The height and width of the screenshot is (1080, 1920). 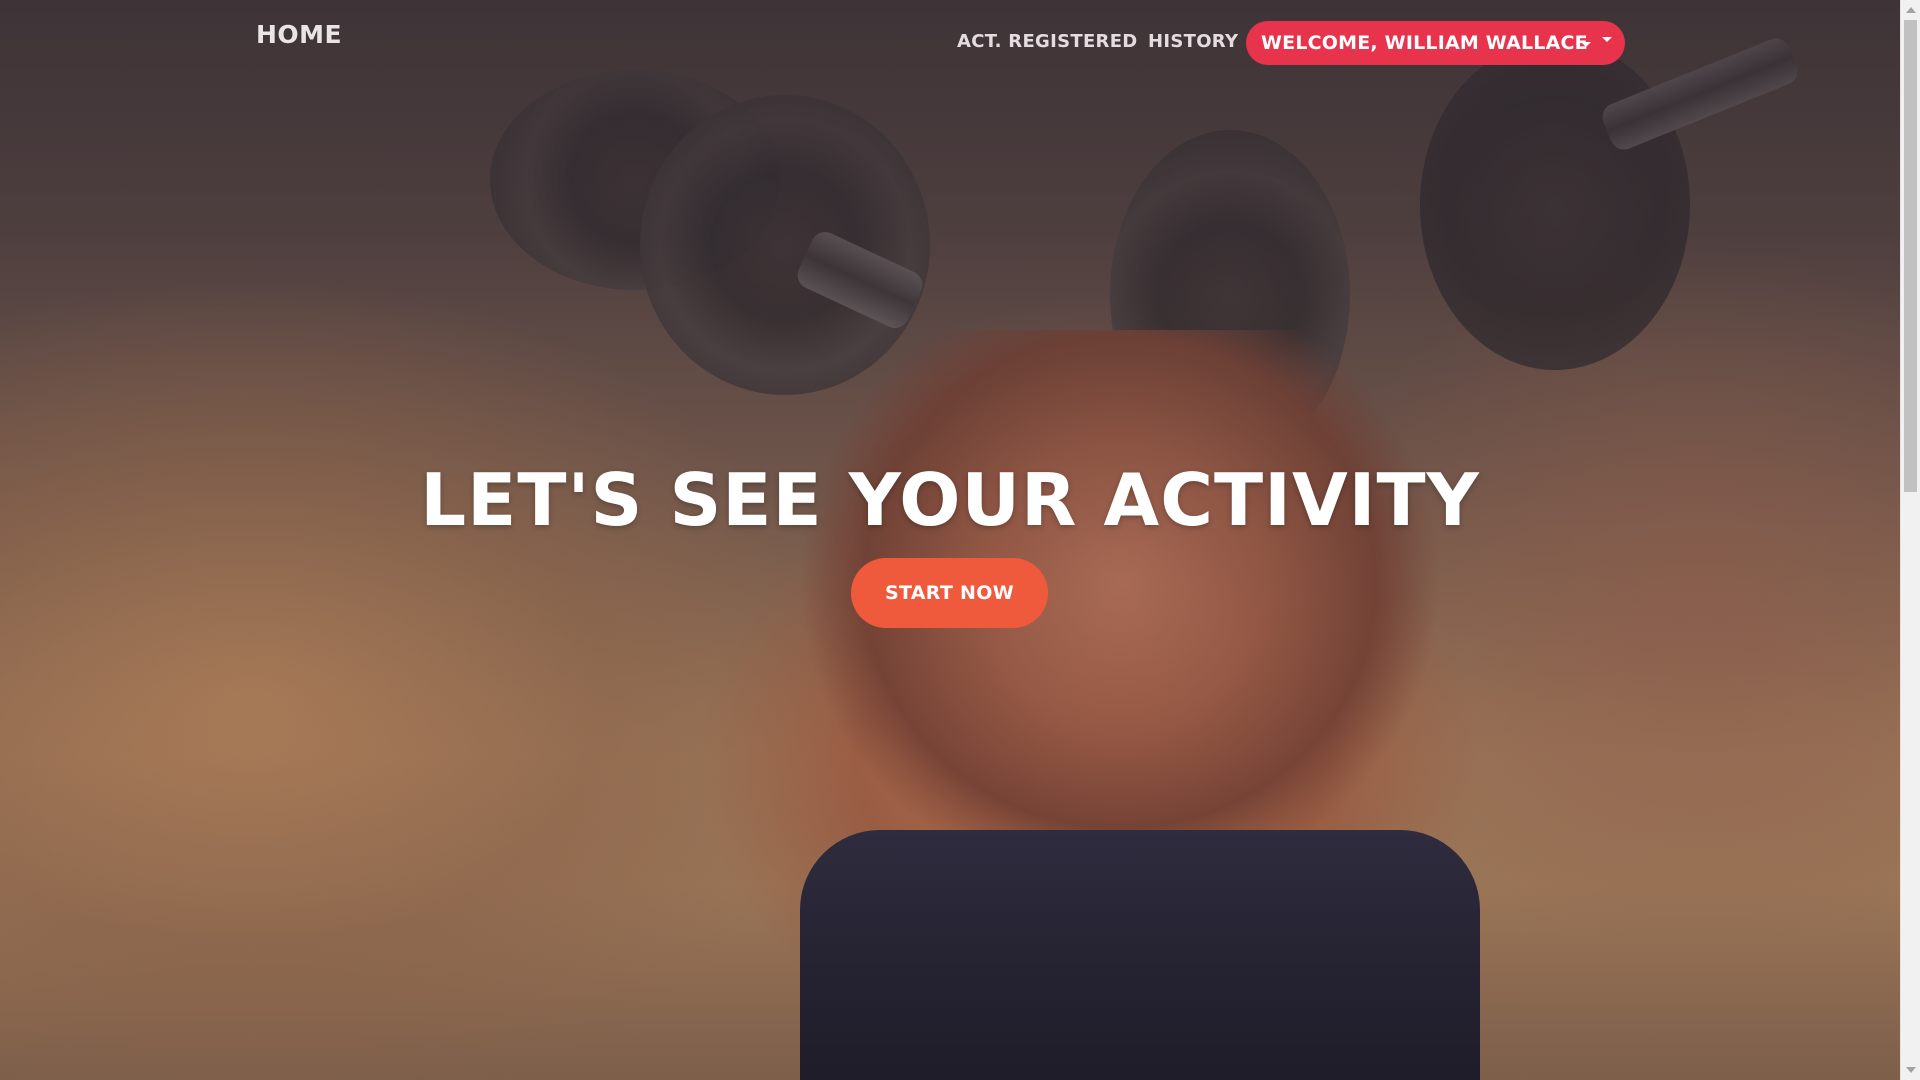 I want to click on home-link: HOME, so click(x=299, y=34).